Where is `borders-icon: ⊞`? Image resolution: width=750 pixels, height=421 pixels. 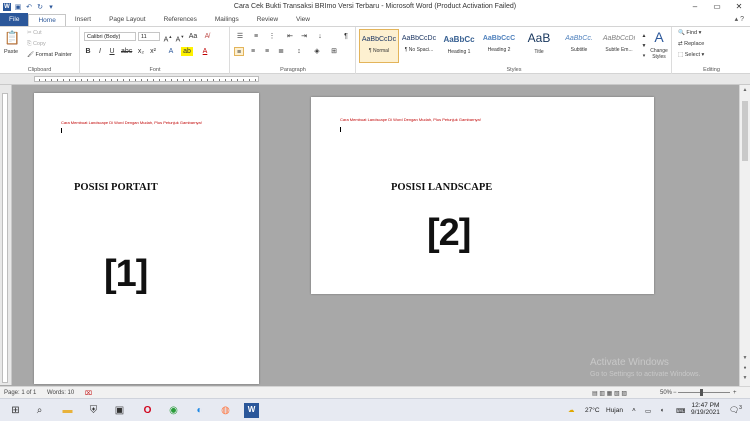
borders-icon: ⊞ is located at coordinates (334, 51).